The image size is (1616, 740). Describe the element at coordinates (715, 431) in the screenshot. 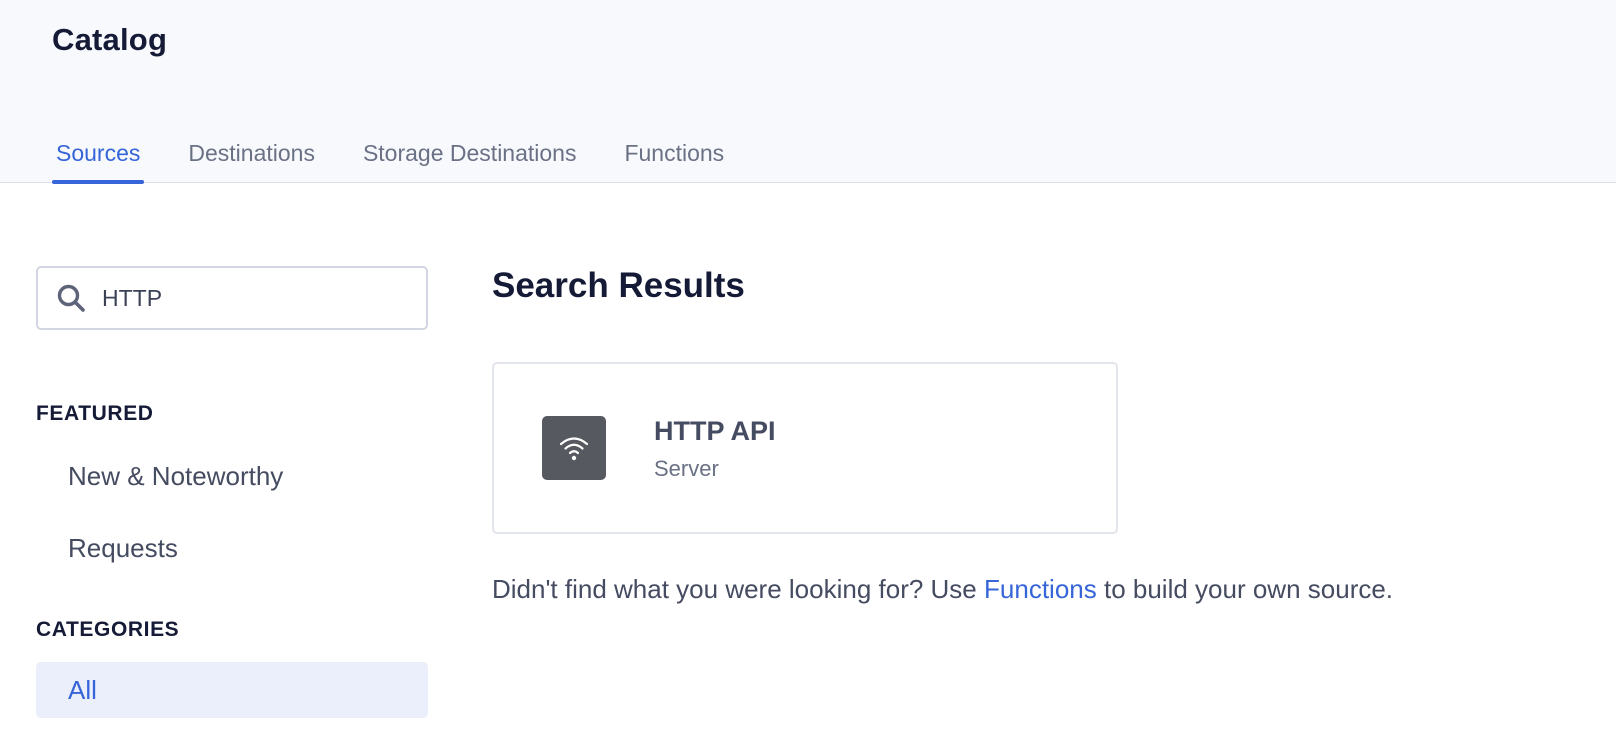

I see `result-name: HTTP API` at that location.